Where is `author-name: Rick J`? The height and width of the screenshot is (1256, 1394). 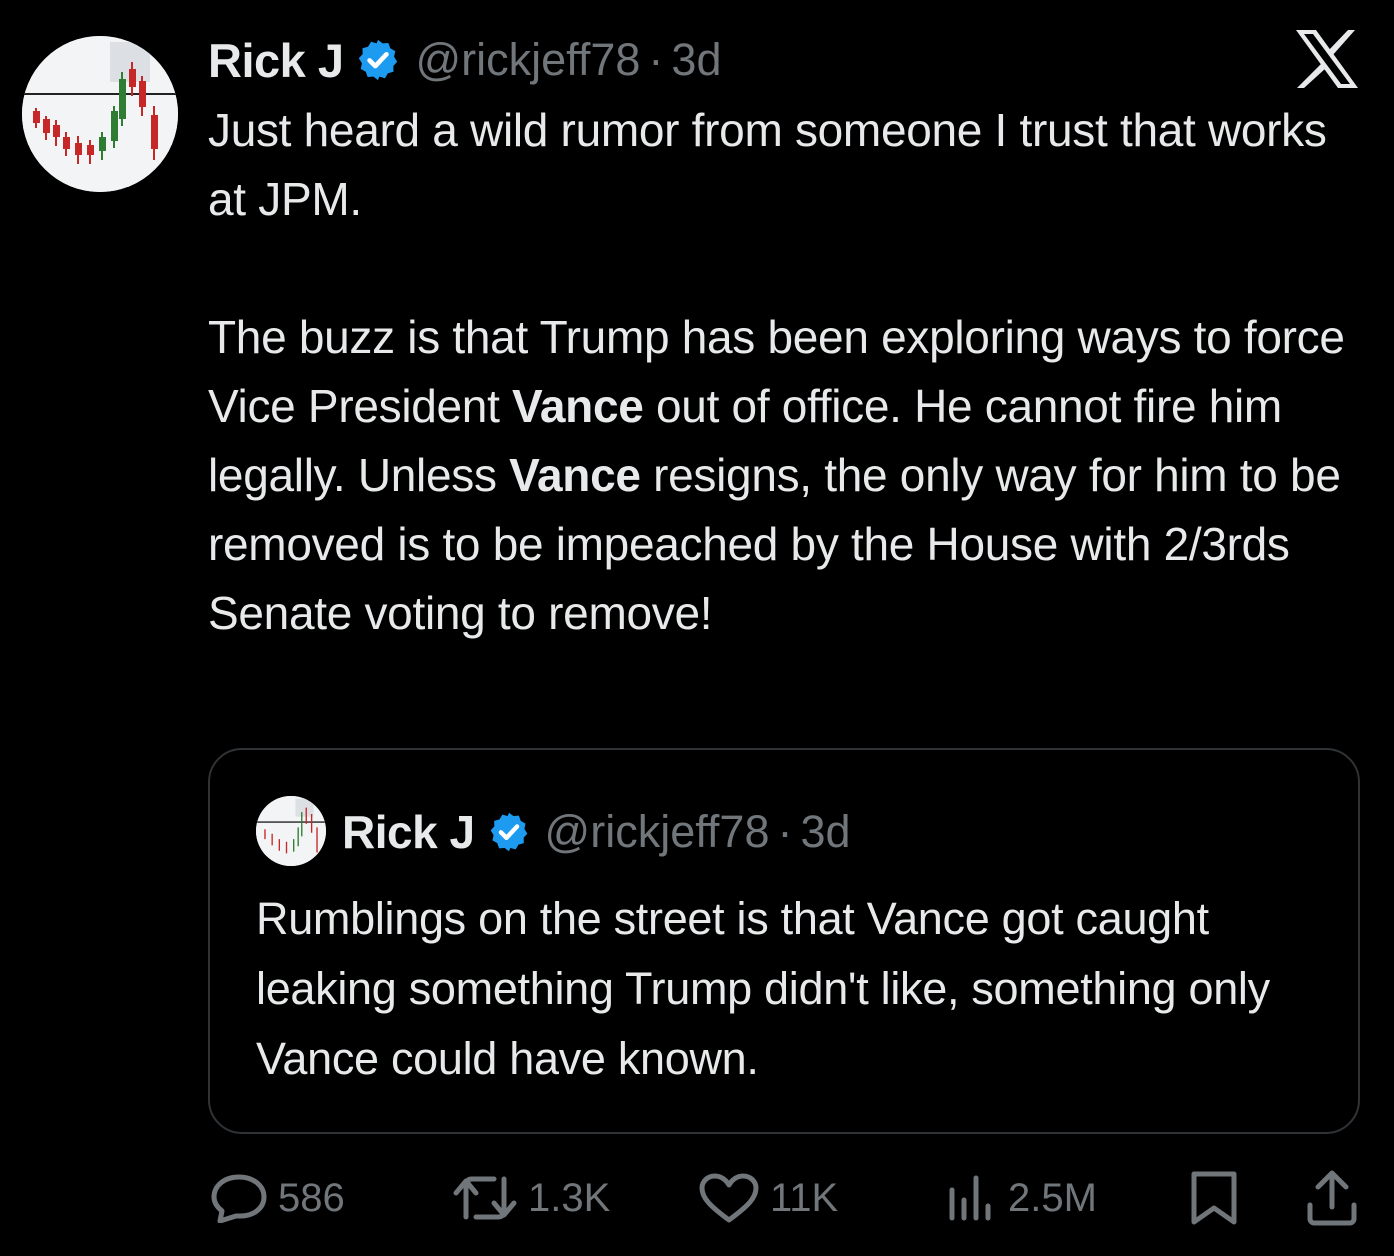
author-name: Rick J is located at coordinates (276, 60).